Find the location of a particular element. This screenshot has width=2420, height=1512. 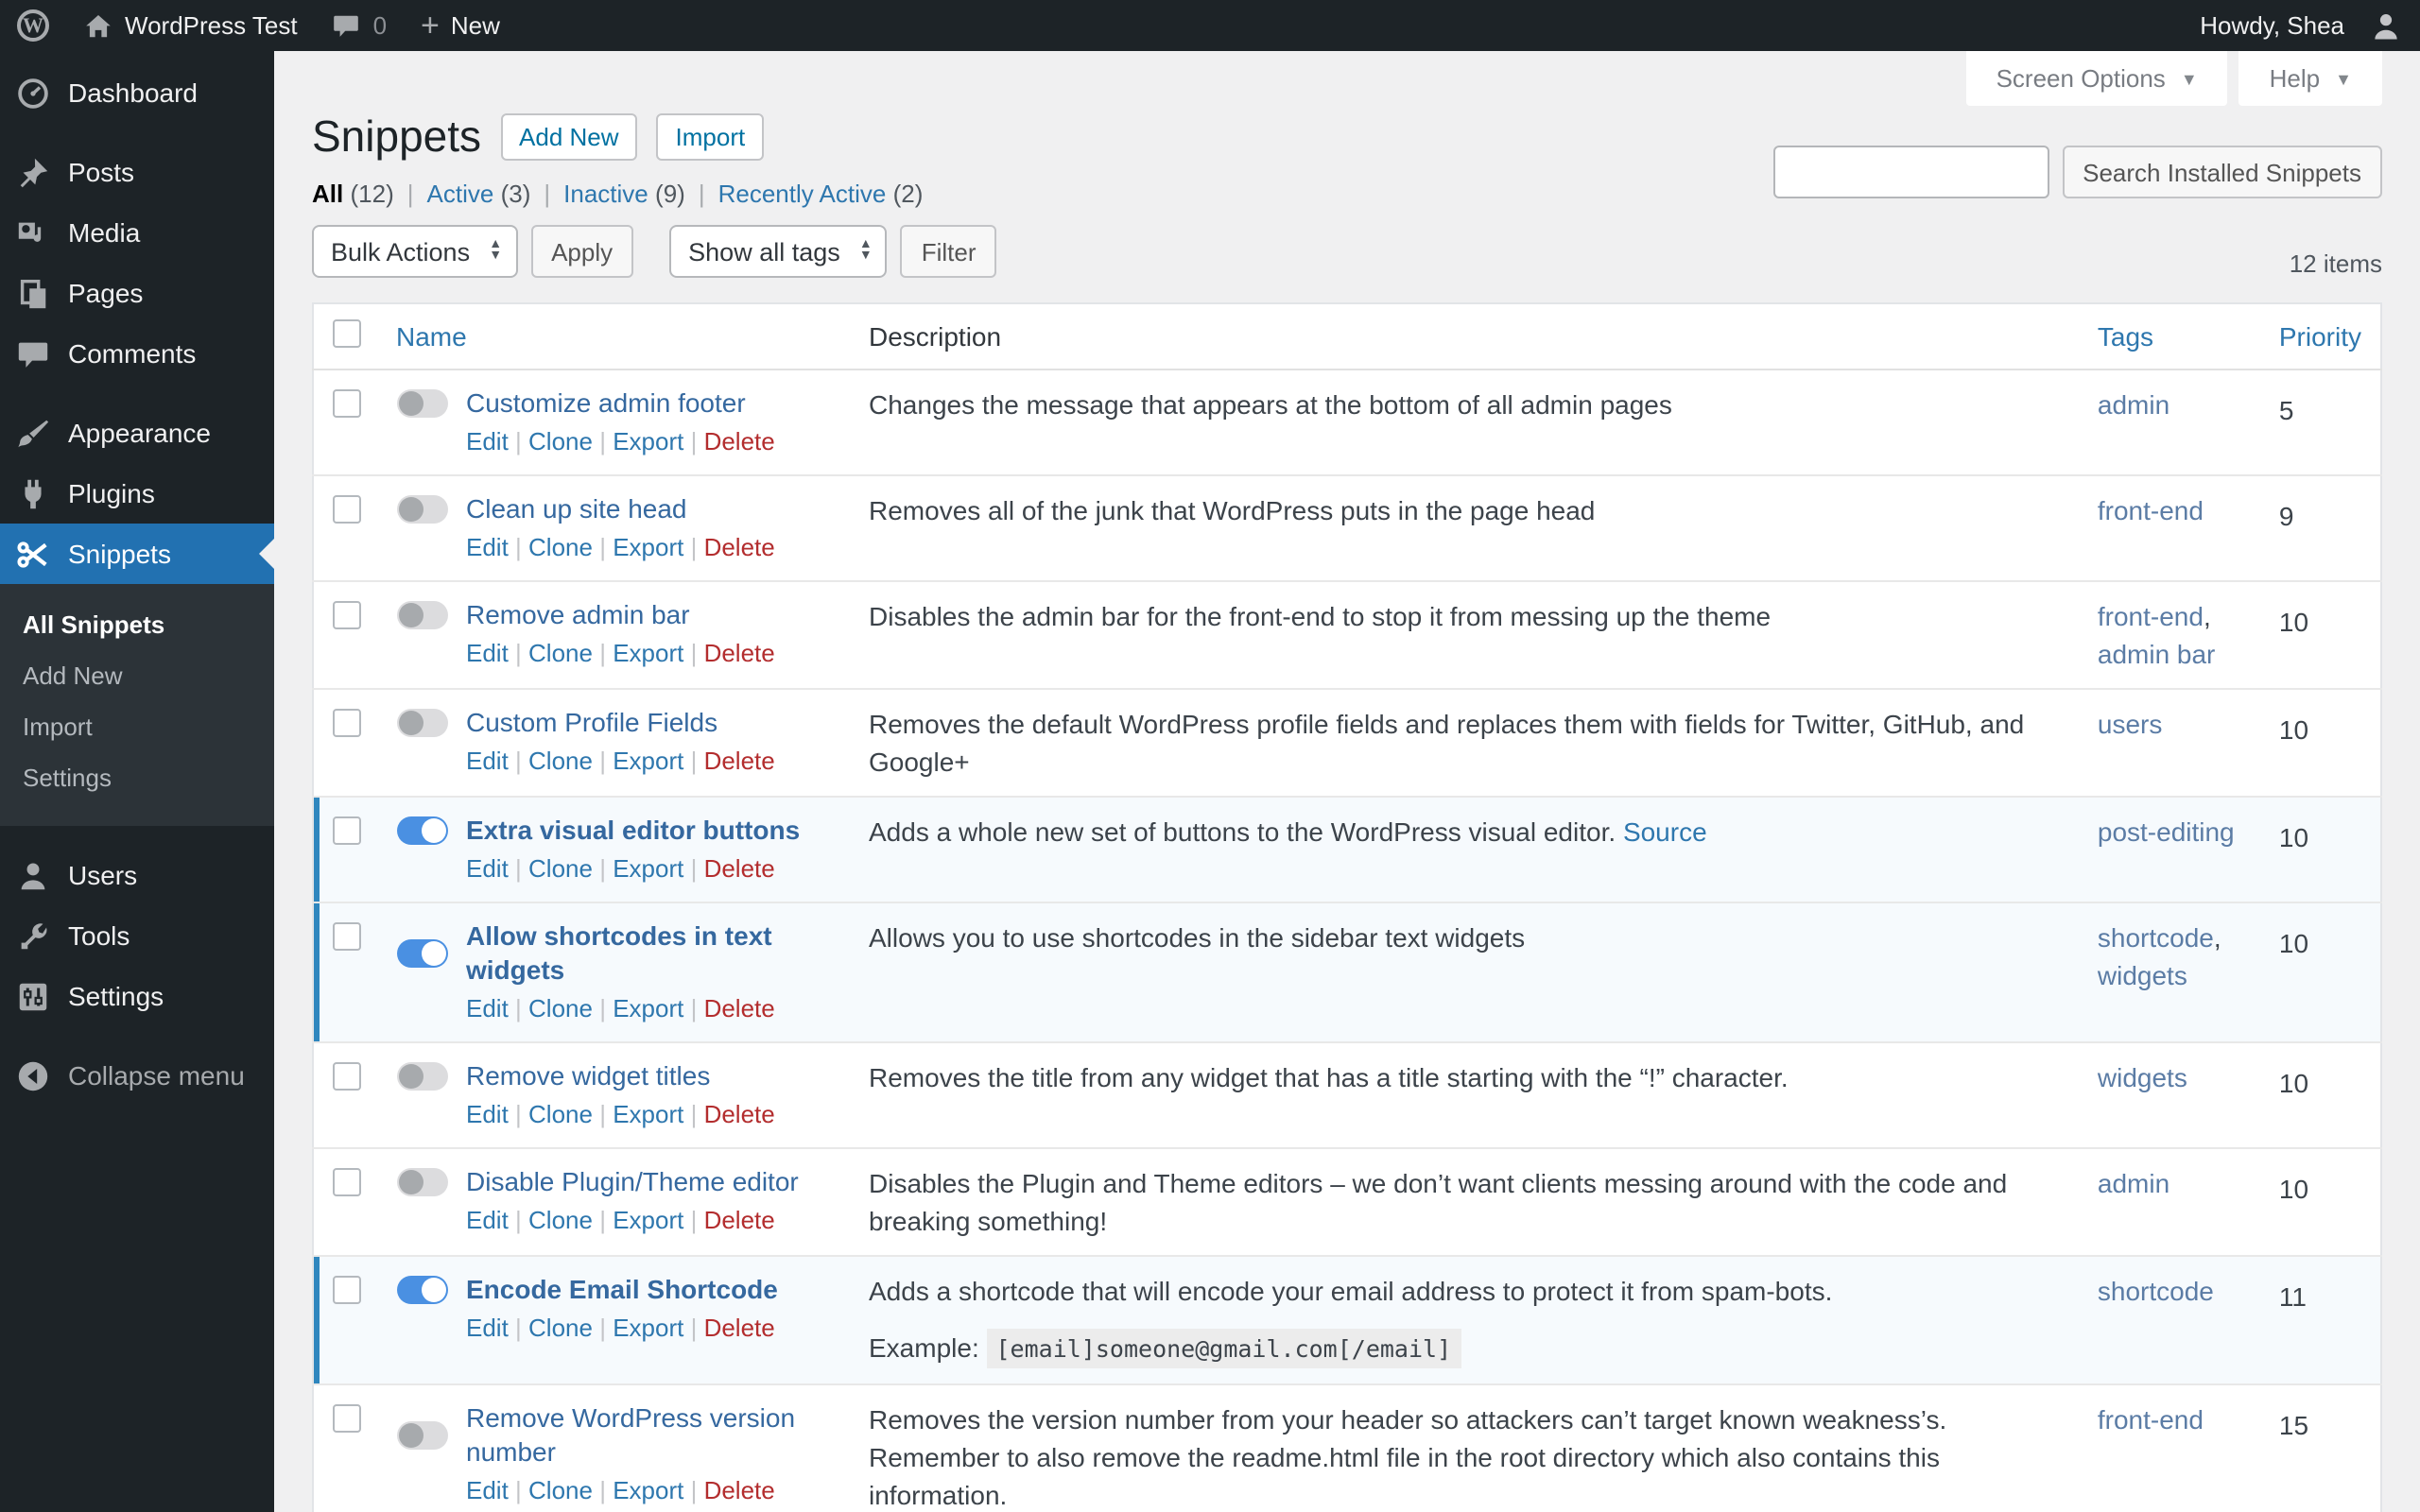

sidebar-item-posts: Posts is located at coordinates (137, 172).